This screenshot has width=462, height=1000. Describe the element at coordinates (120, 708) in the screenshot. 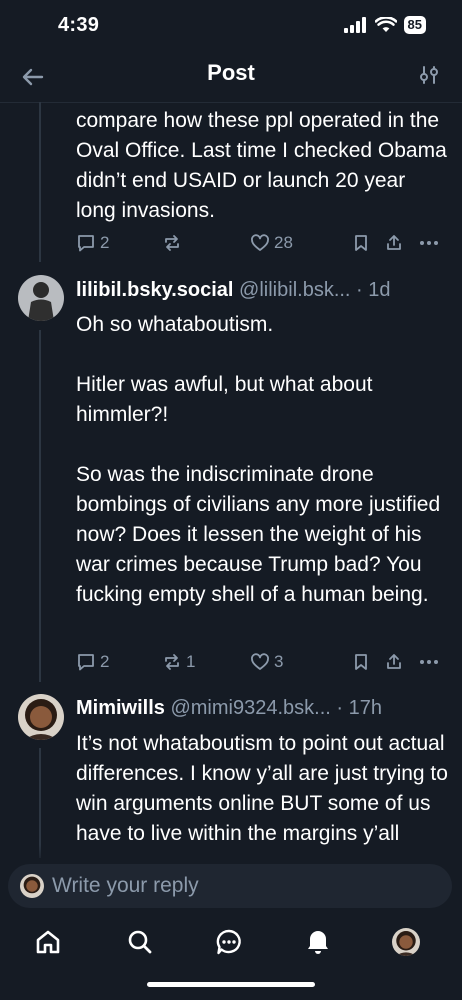

I see `display-name: Mimiwills` at that location.